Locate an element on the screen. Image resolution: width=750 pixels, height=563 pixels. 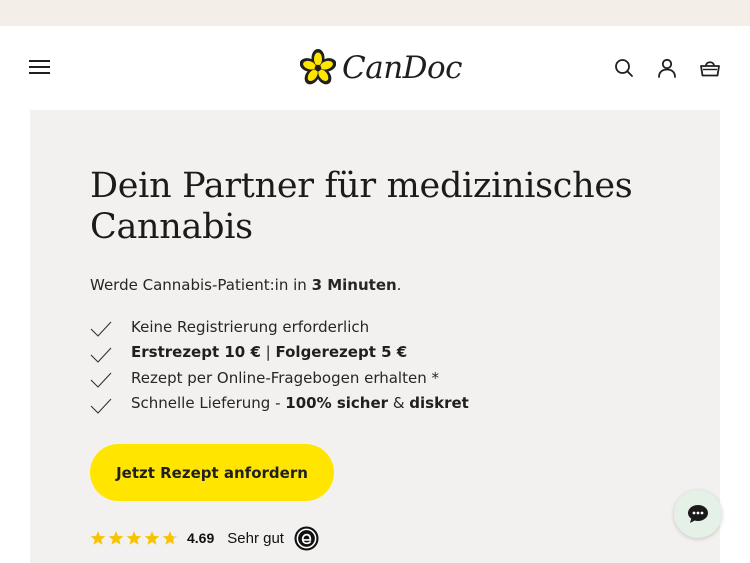
search-button is located at coordinates (624, 68).